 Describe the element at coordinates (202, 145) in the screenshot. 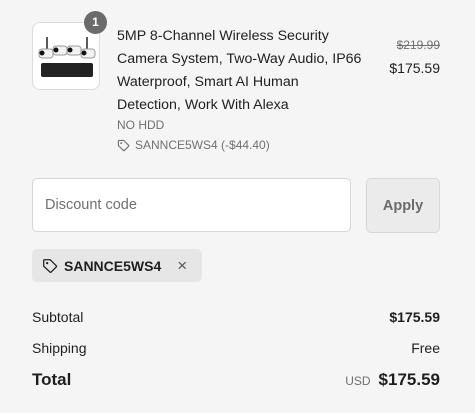

I see `line-discount-text: SANNCE5WS4 (-$44.40)` at that location.